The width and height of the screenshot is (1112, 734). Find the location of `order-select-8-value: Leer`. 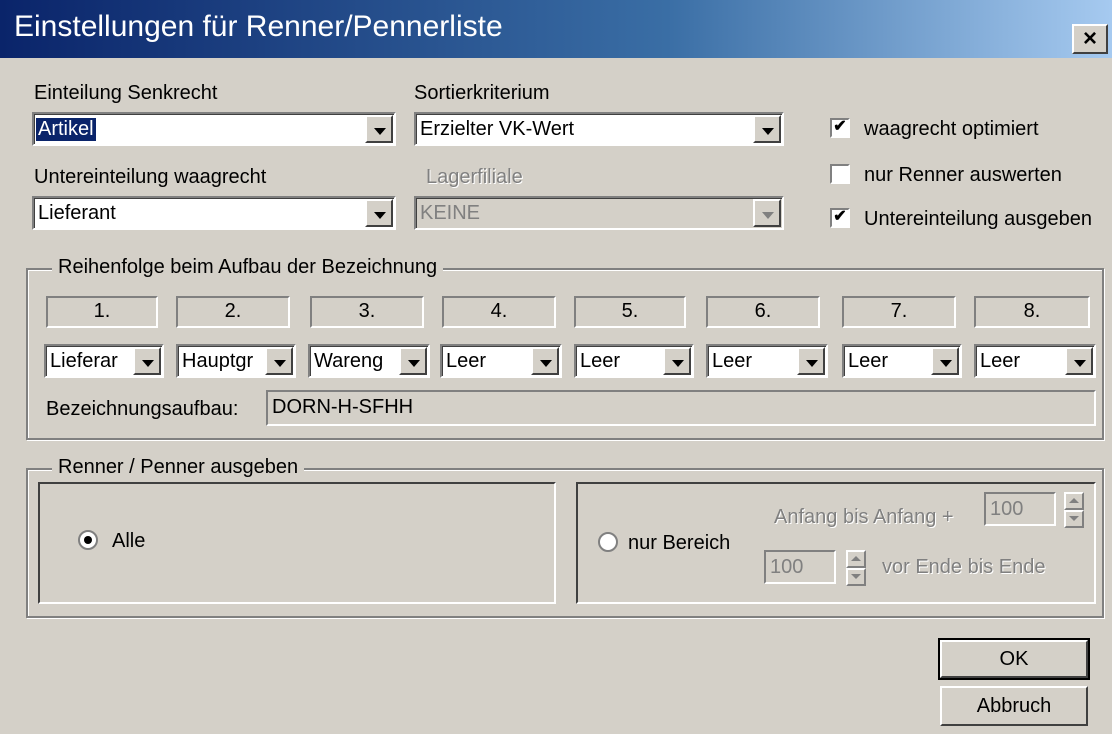

order-select-8-value: Leer is located at coordinates (1000, 361).